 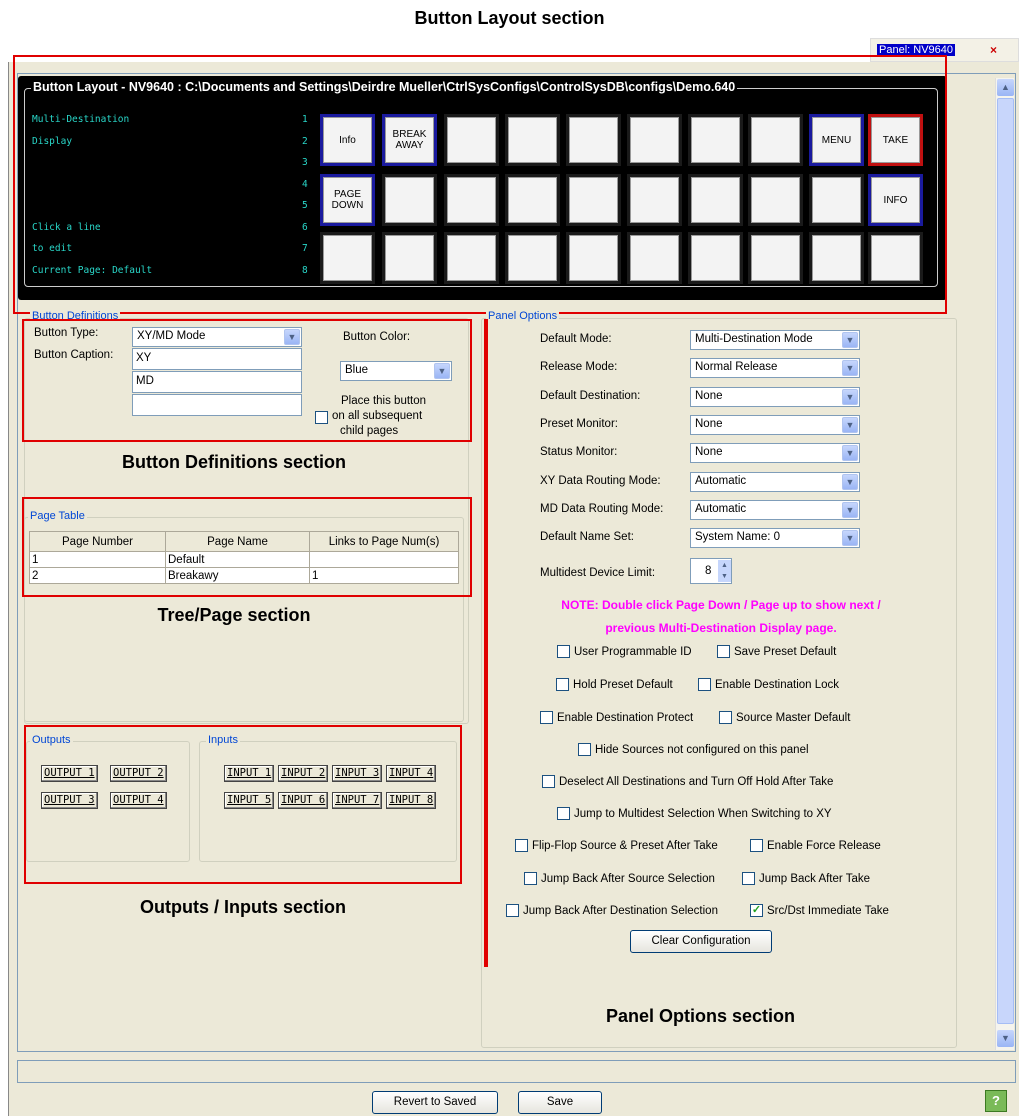 What do you see at coordinates (721, 628) in the screenshot?
I see `note-line-2: previous Multi-Destination Display page.` at bounding box center [721, 628].